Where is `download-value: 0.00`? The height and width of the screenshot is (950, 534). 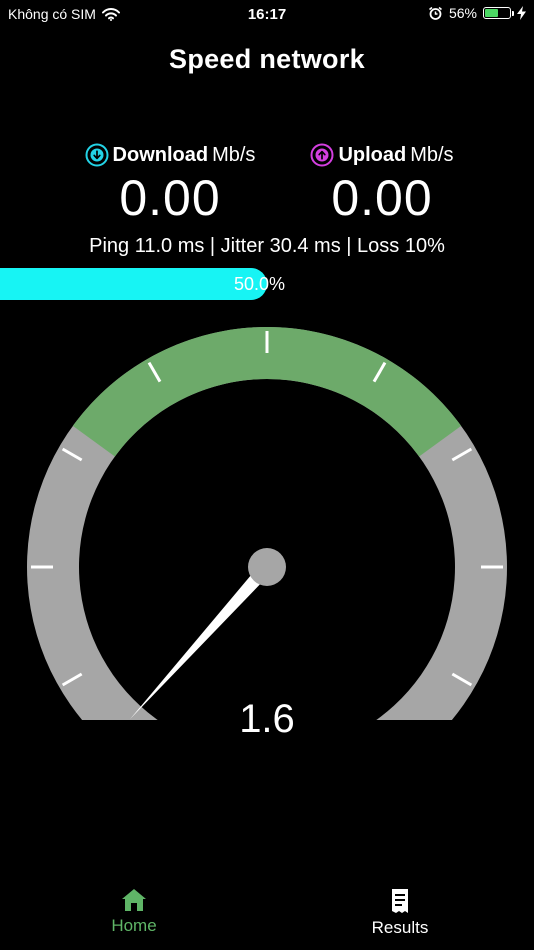 download-value: 0.00 is located at coordinates (170, 198).